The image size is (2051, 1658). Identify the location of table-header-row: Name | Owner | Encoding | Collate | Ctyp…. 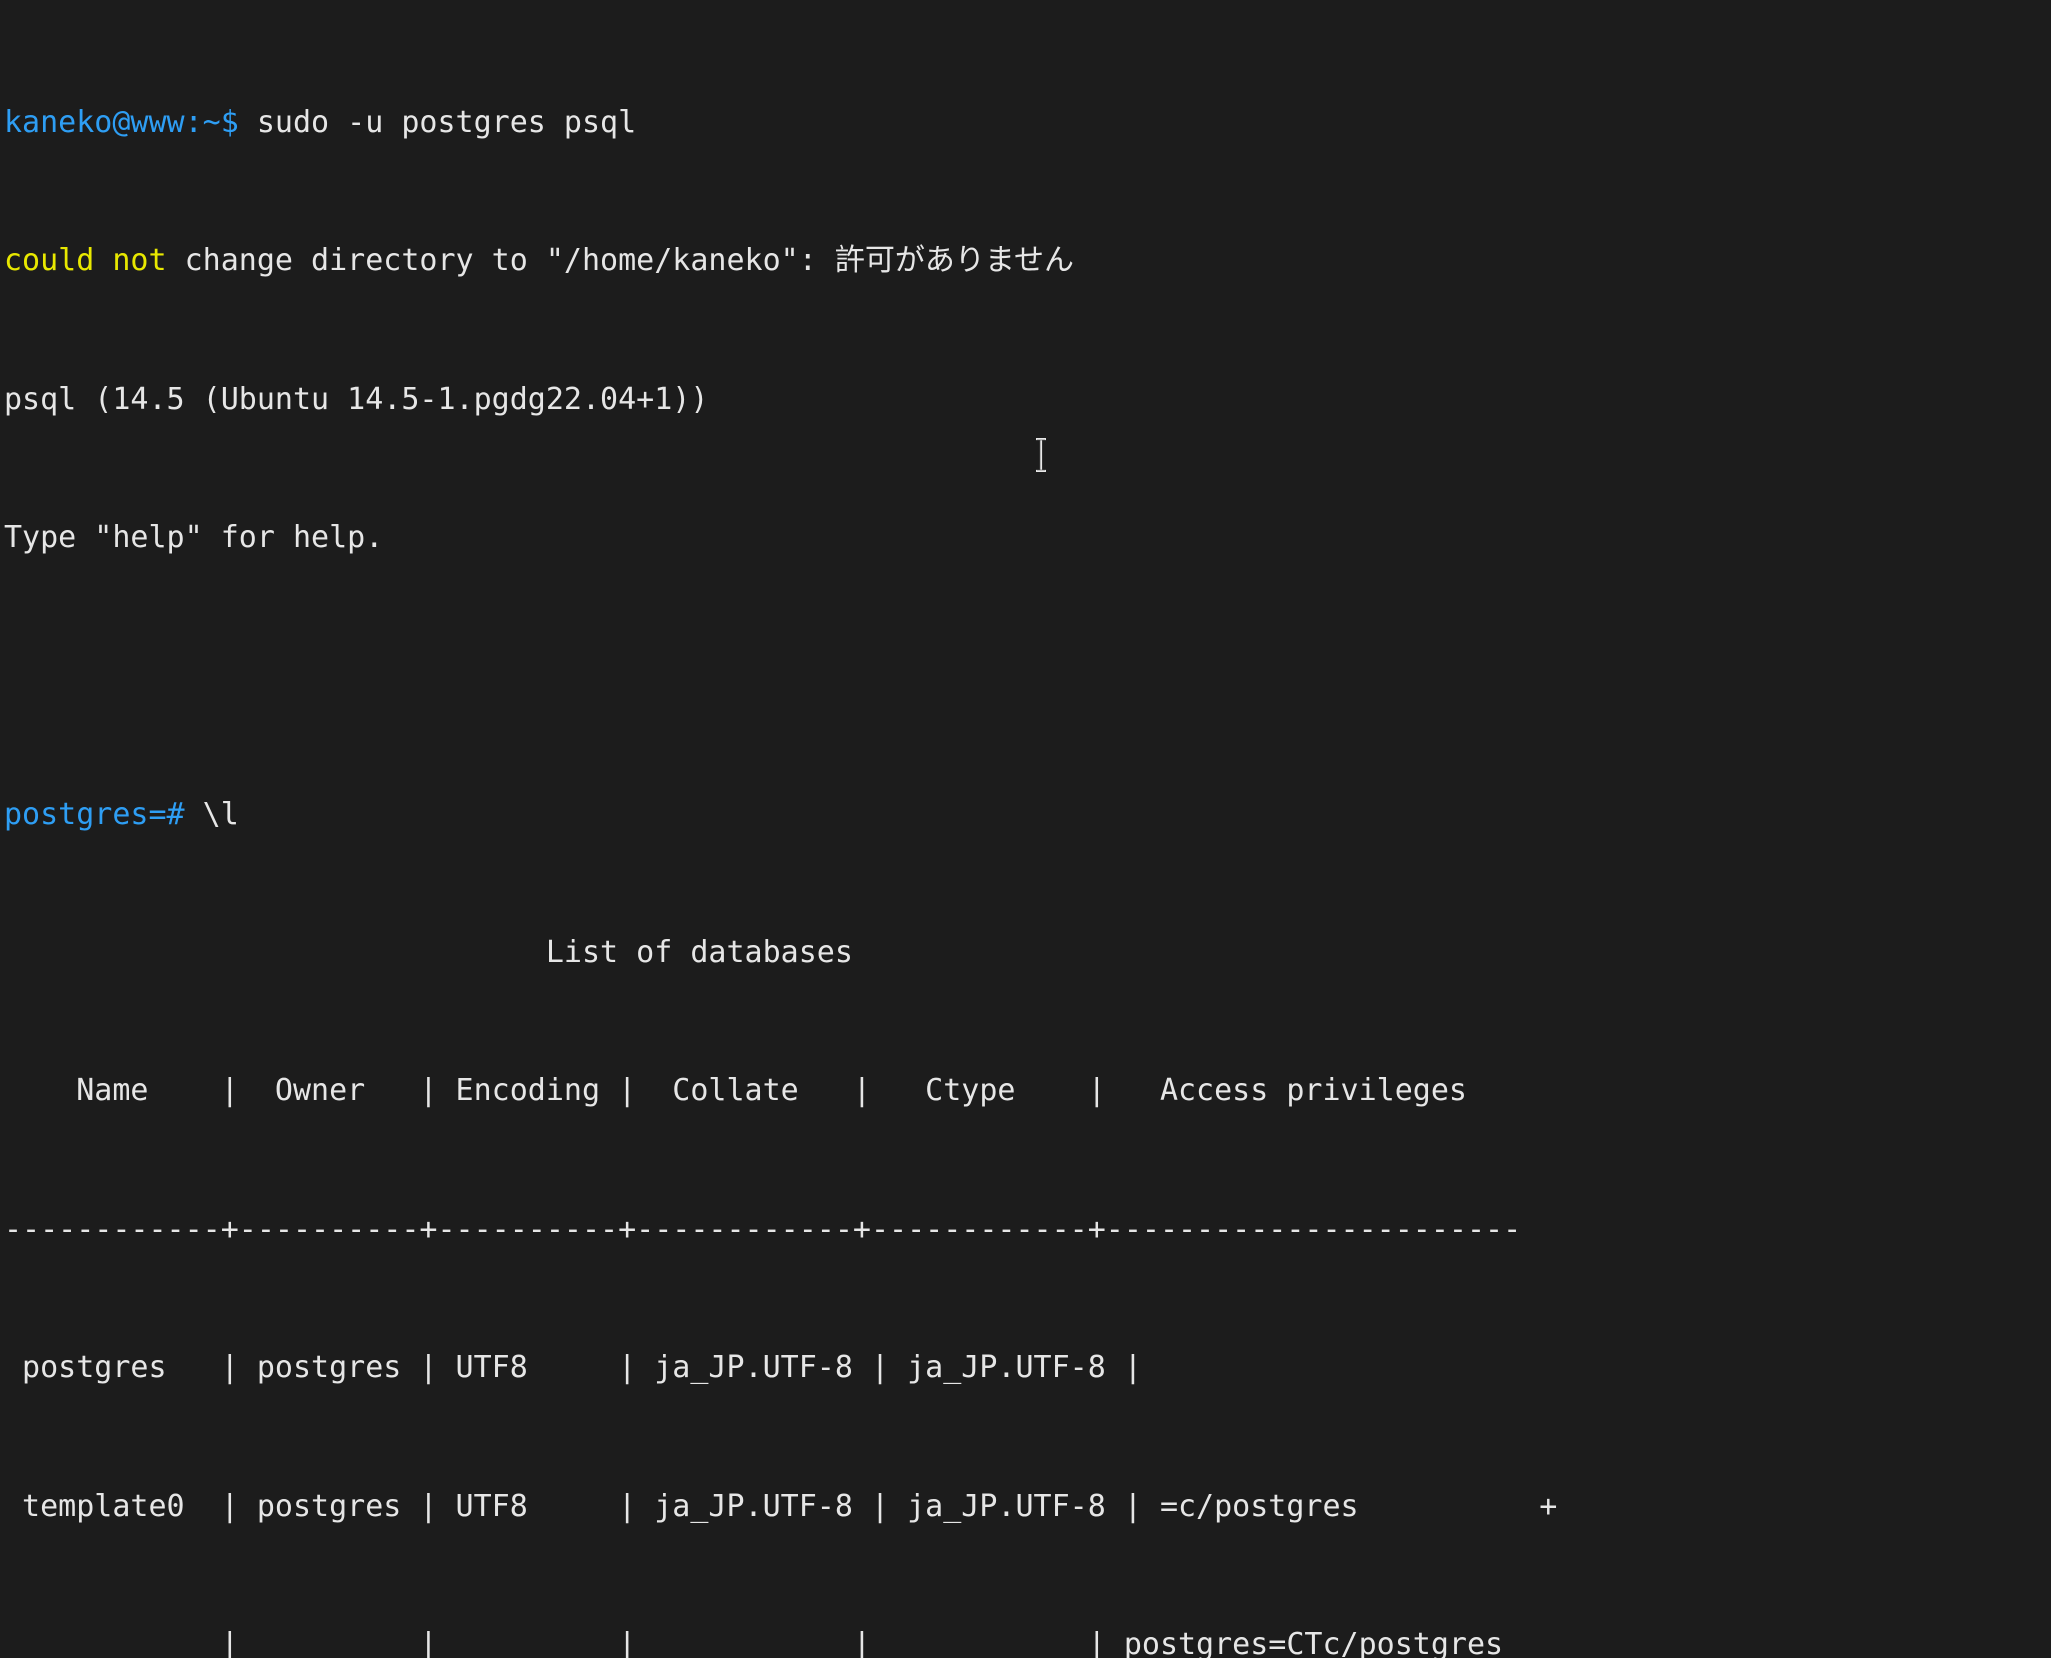
(763, 1091).